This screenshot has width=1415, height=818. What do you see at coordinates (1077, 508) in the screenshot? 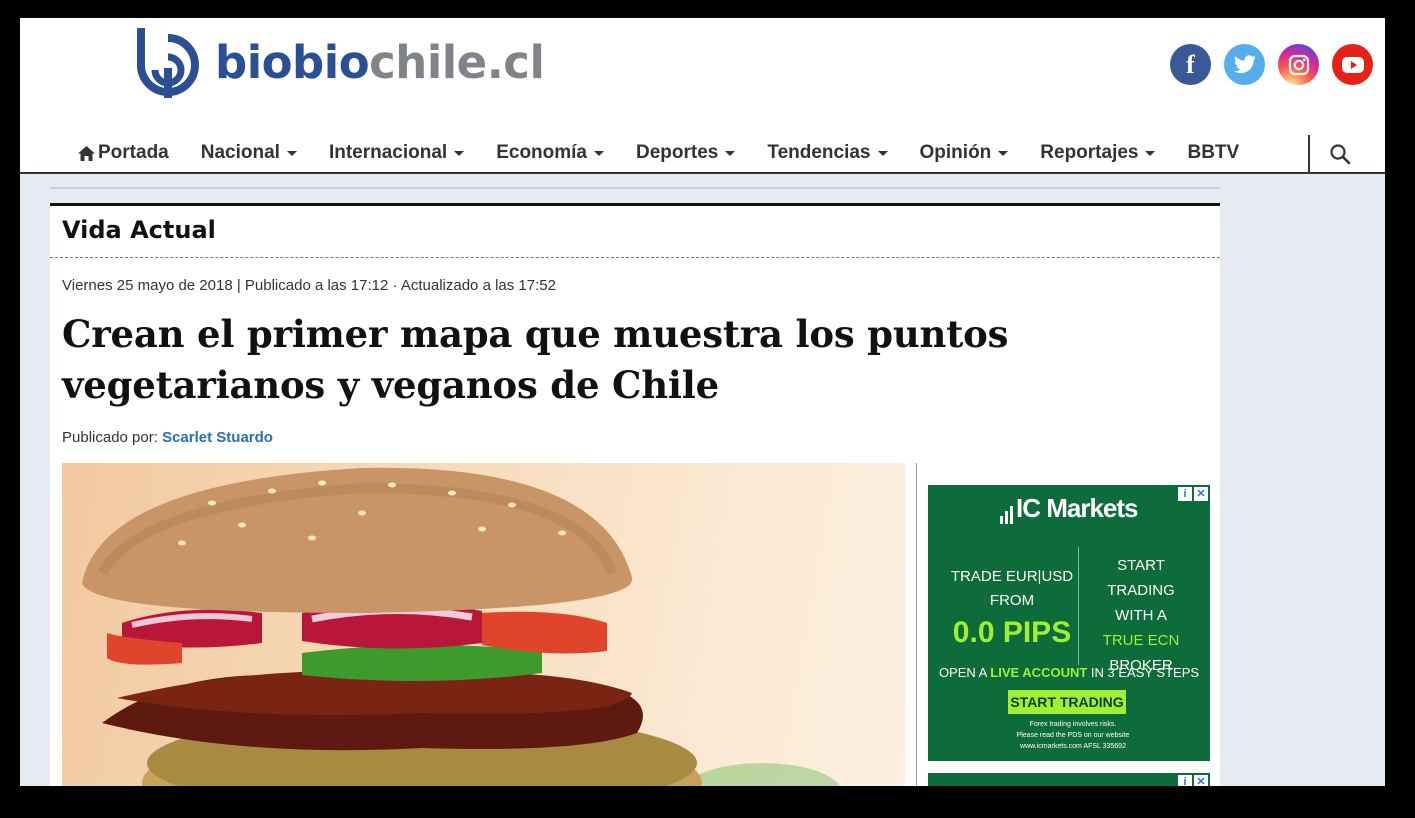
I see `ad-brand: IC Markets` at bounding box center [1077, 508].